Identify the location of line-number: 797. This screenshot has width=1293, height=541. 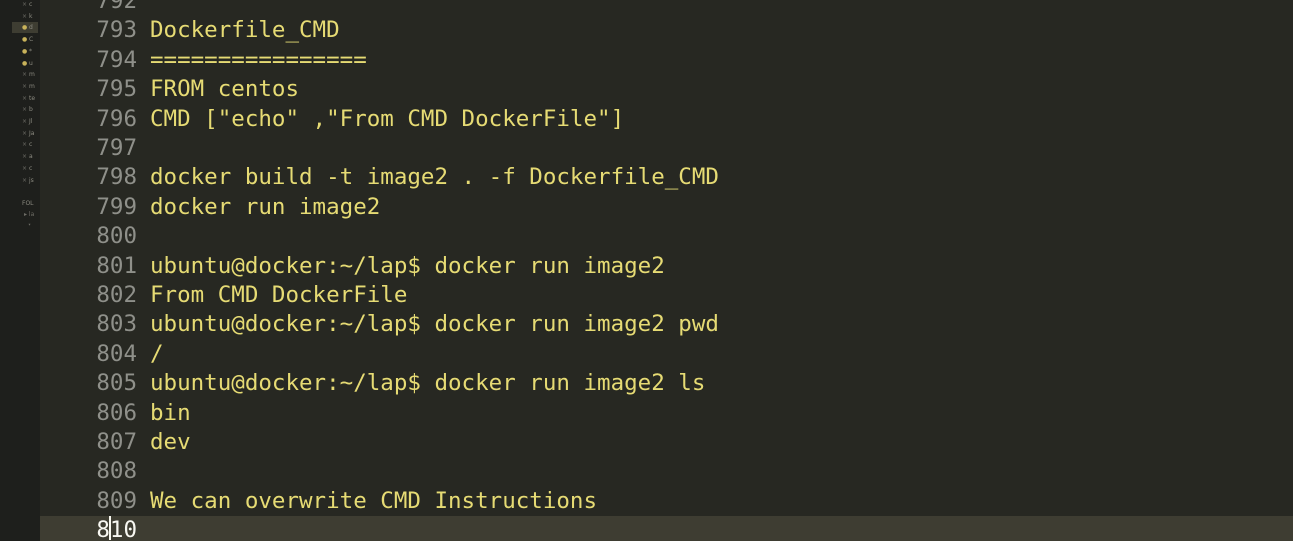
(116, 148).